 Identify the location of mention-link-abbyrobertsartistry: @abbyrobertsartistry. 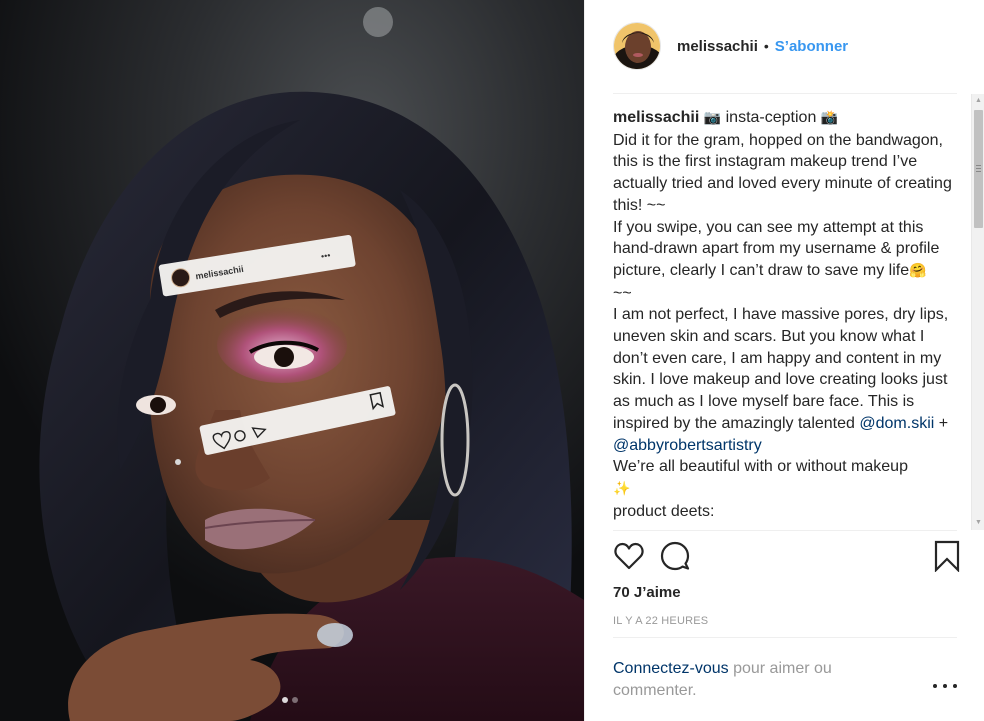
(687, 445).